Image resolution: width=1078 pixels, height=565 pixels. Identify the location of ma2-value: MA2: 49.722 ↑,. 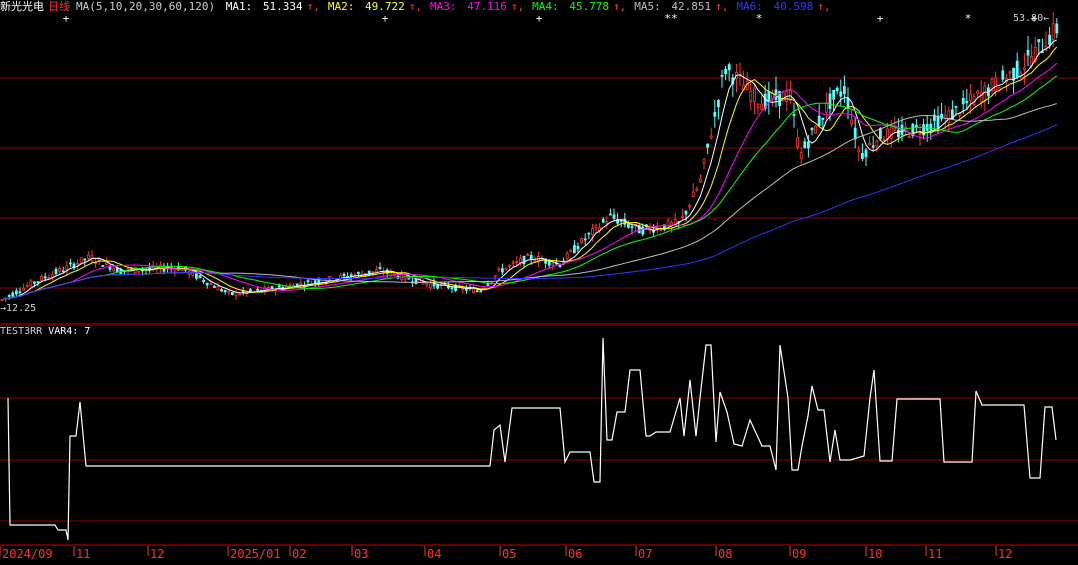
(377, 6).